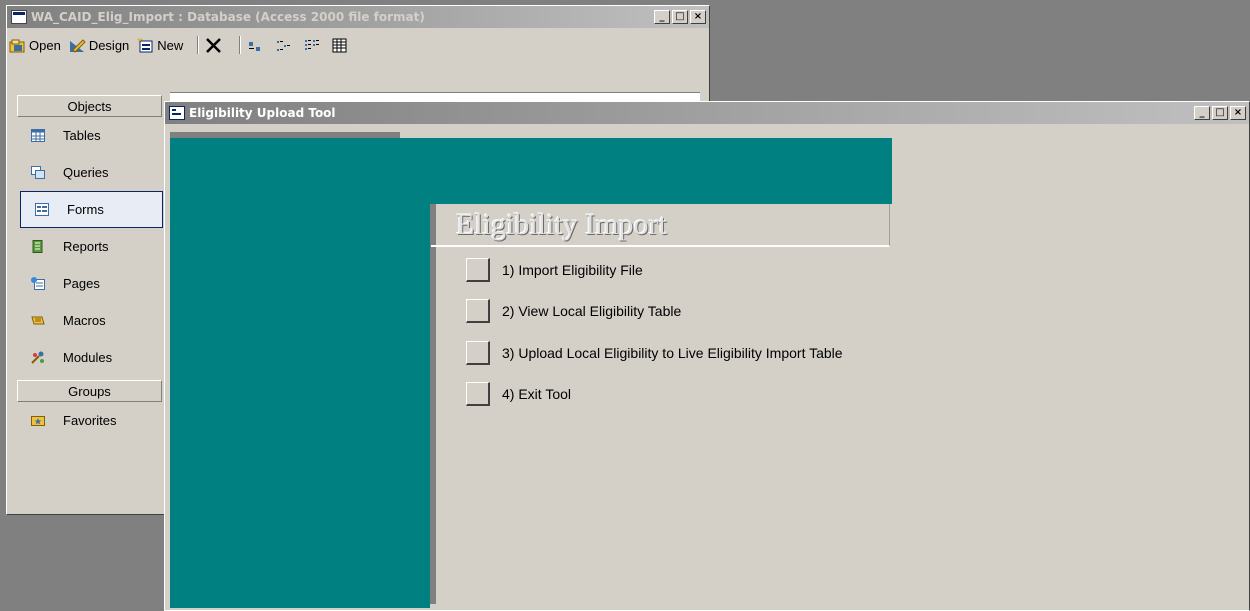 Image resolution: width=1250 pixels, height=611 pixels. Describe the element at coordinates (38, 172) in the screenshot. I see `query-icon` at that location.